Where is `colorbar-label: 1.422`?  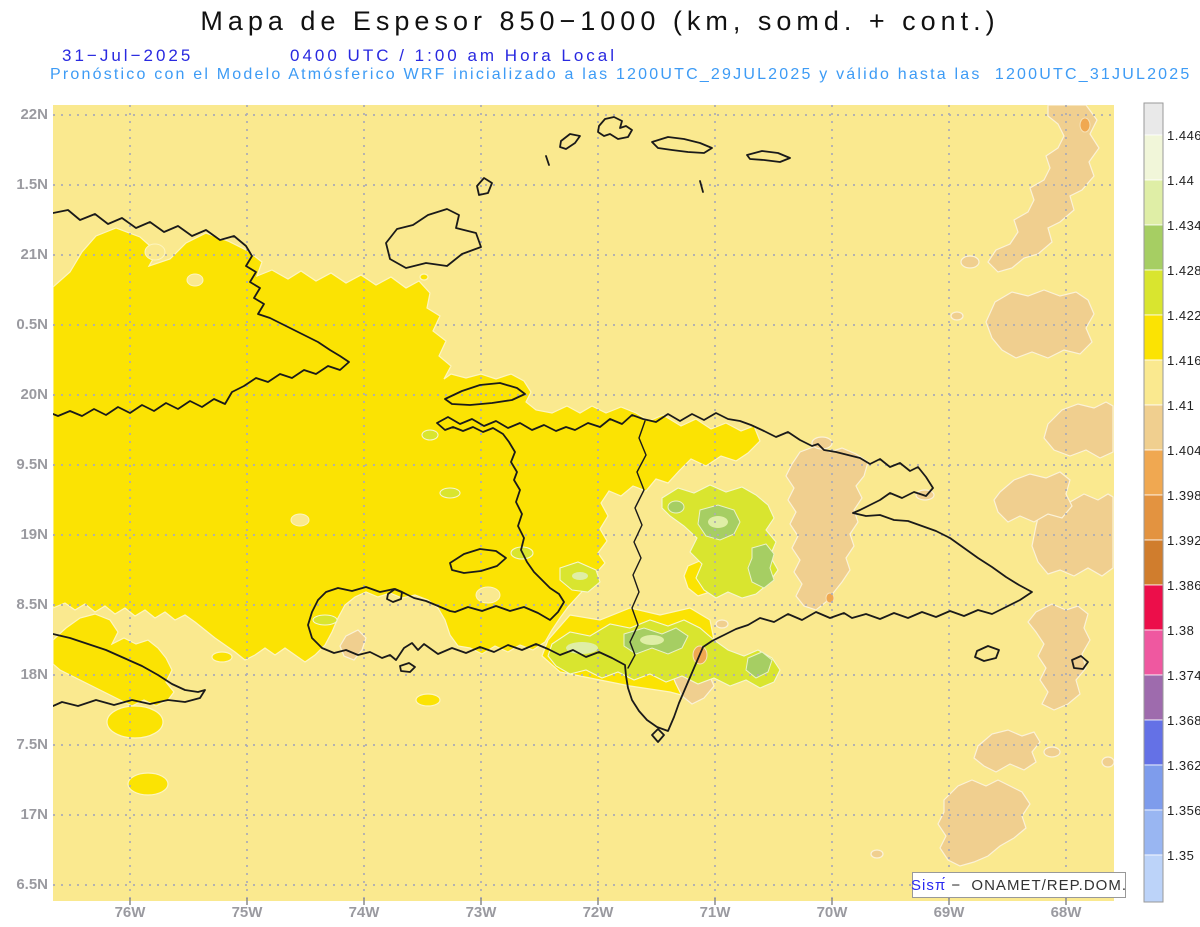
colorbar-label: 1.422 is located at coordinates (1183, 315).